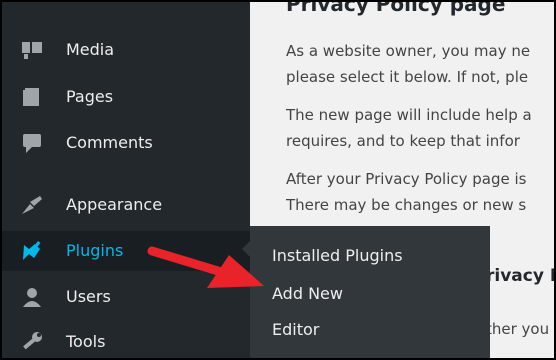  What do you see at coordinates (88, 296) in the screenshot?
I see `sidebar-item-label: Users` at bounding box center [88, 296].